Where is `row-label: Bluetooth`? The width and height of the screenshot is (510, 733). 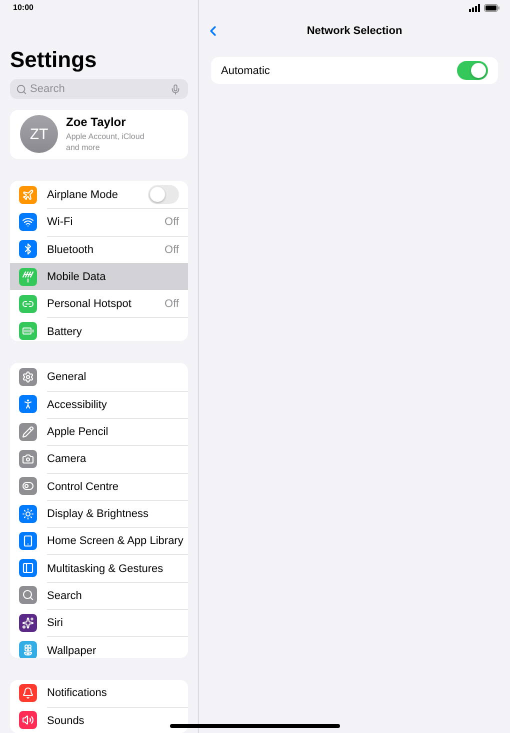 row-label: Bluetooth is located at coordinates (70, 250).